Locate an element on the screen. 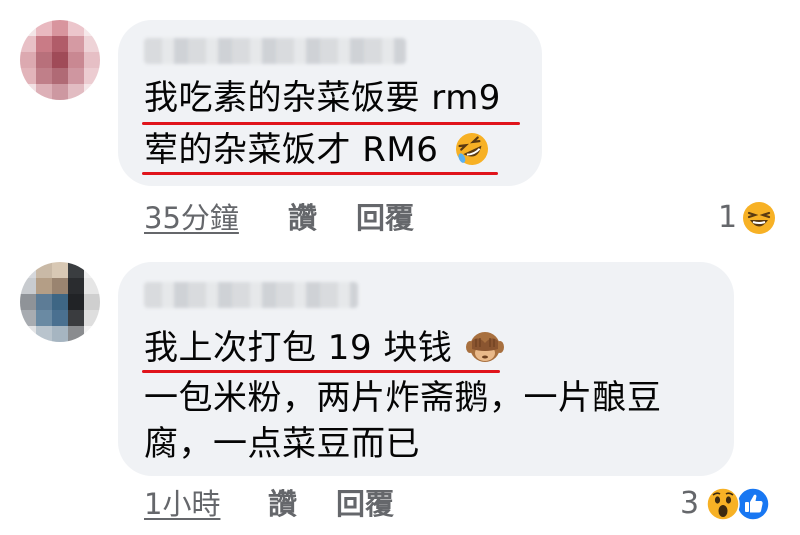 The image size is (800, 535). comment-line-text: 我上次打包 19 块钱 is located at coordinates (298, 348).